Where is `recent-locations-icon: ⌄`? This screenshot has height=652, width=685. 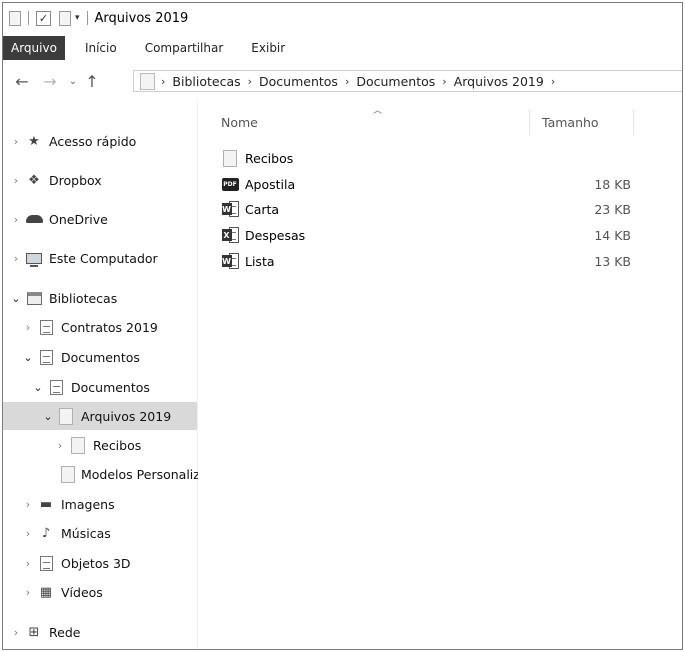
recent-locations-icon: ⌄ is located at coordinates (73, 81).